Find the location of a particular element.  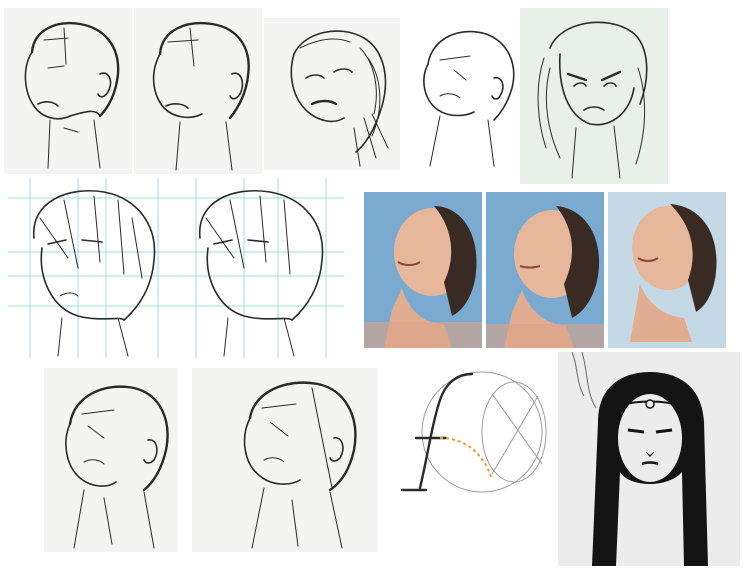

anime-heads-guides is located at coordinates (176, 268).